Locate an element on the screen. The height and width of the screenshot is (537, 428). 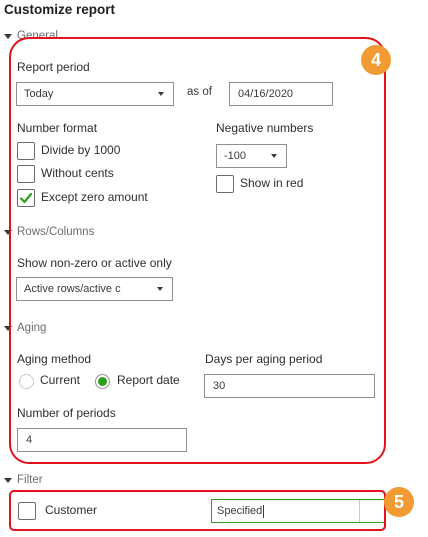
section-filter-label: Filter is located at coordinates (30, 480).